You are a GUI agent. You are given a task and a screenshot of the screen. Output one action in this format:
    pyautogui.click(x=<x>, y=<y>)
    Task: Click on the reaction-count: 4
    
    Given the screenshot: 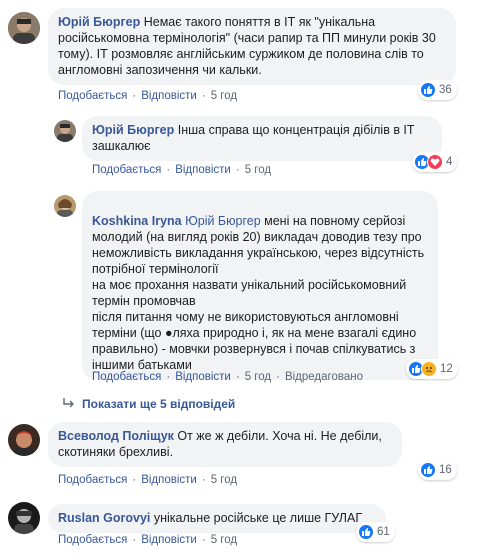 What is the action you would take?
    pyautogui.click(x=449, y=162)
    